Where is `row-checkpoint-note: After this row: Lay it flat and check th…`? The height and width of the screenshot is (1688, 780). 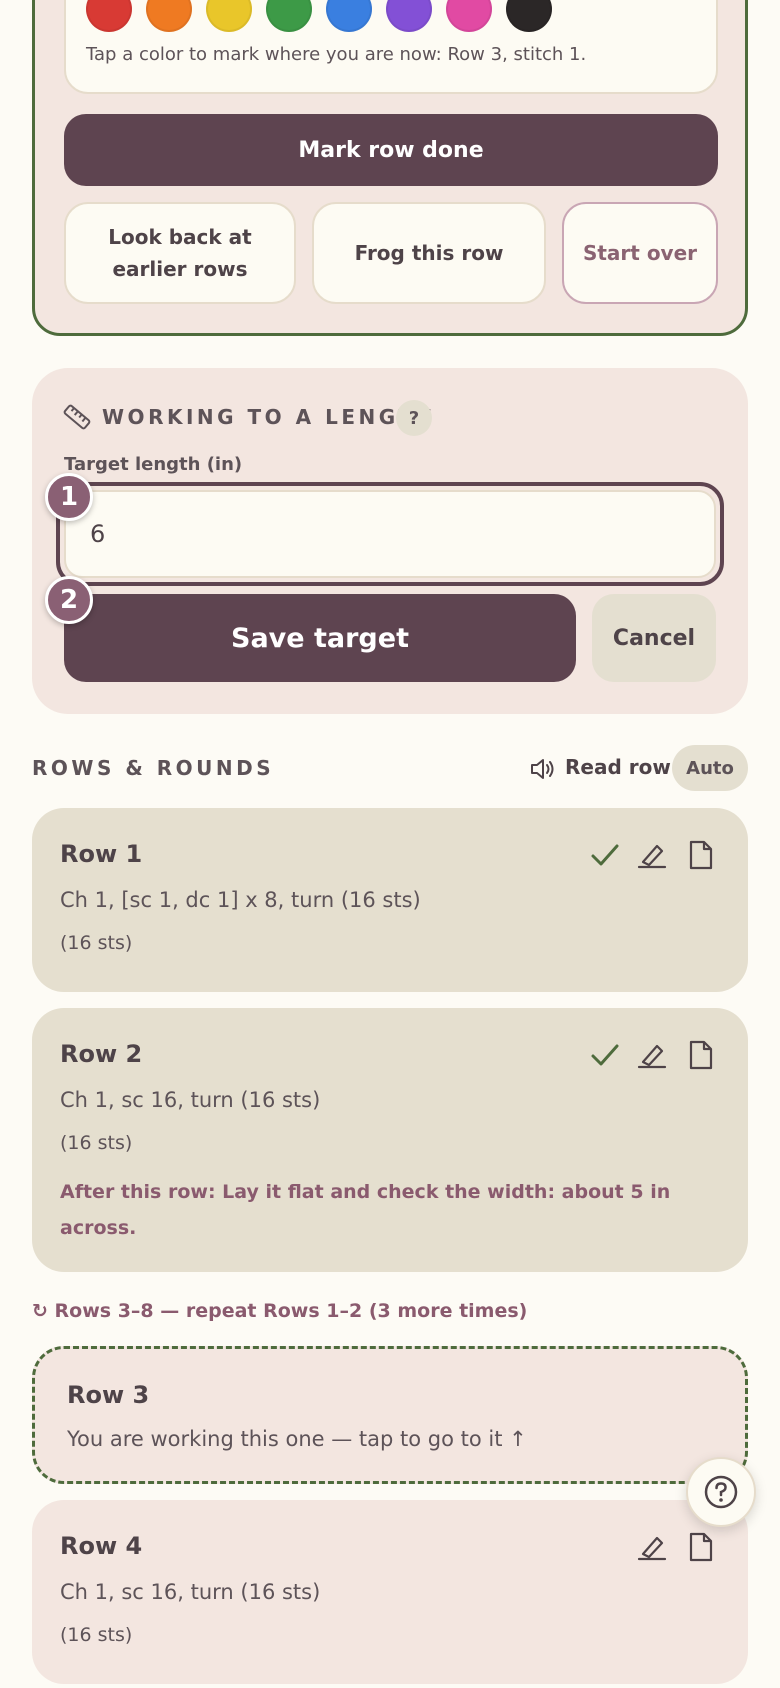 row-checkpoint-note: After this row: Lay it flat and check th… is located at coordinates (365, 1210).